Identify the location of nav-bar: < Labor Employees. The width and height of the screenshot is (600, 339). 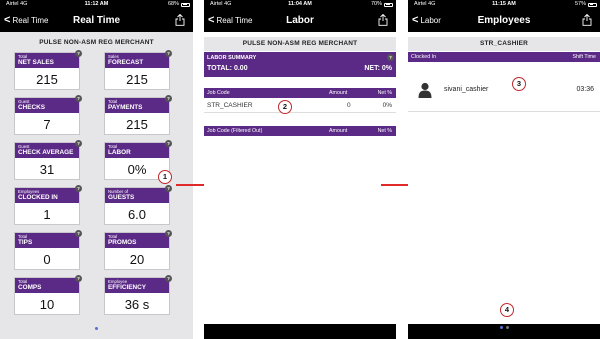
(504, 20).